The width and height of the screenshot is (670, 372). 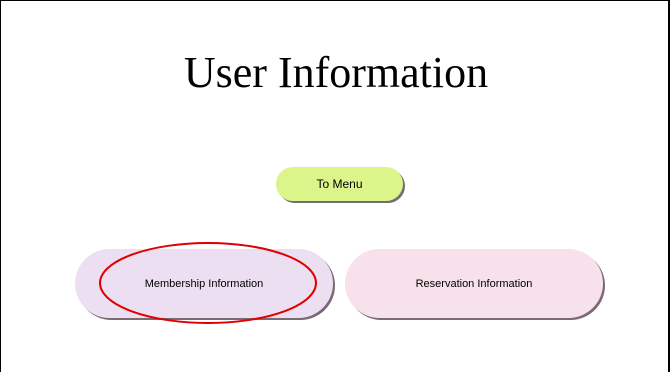 I want to click on reservation-information-label: Reservation Information, so click(x=474, y=283).